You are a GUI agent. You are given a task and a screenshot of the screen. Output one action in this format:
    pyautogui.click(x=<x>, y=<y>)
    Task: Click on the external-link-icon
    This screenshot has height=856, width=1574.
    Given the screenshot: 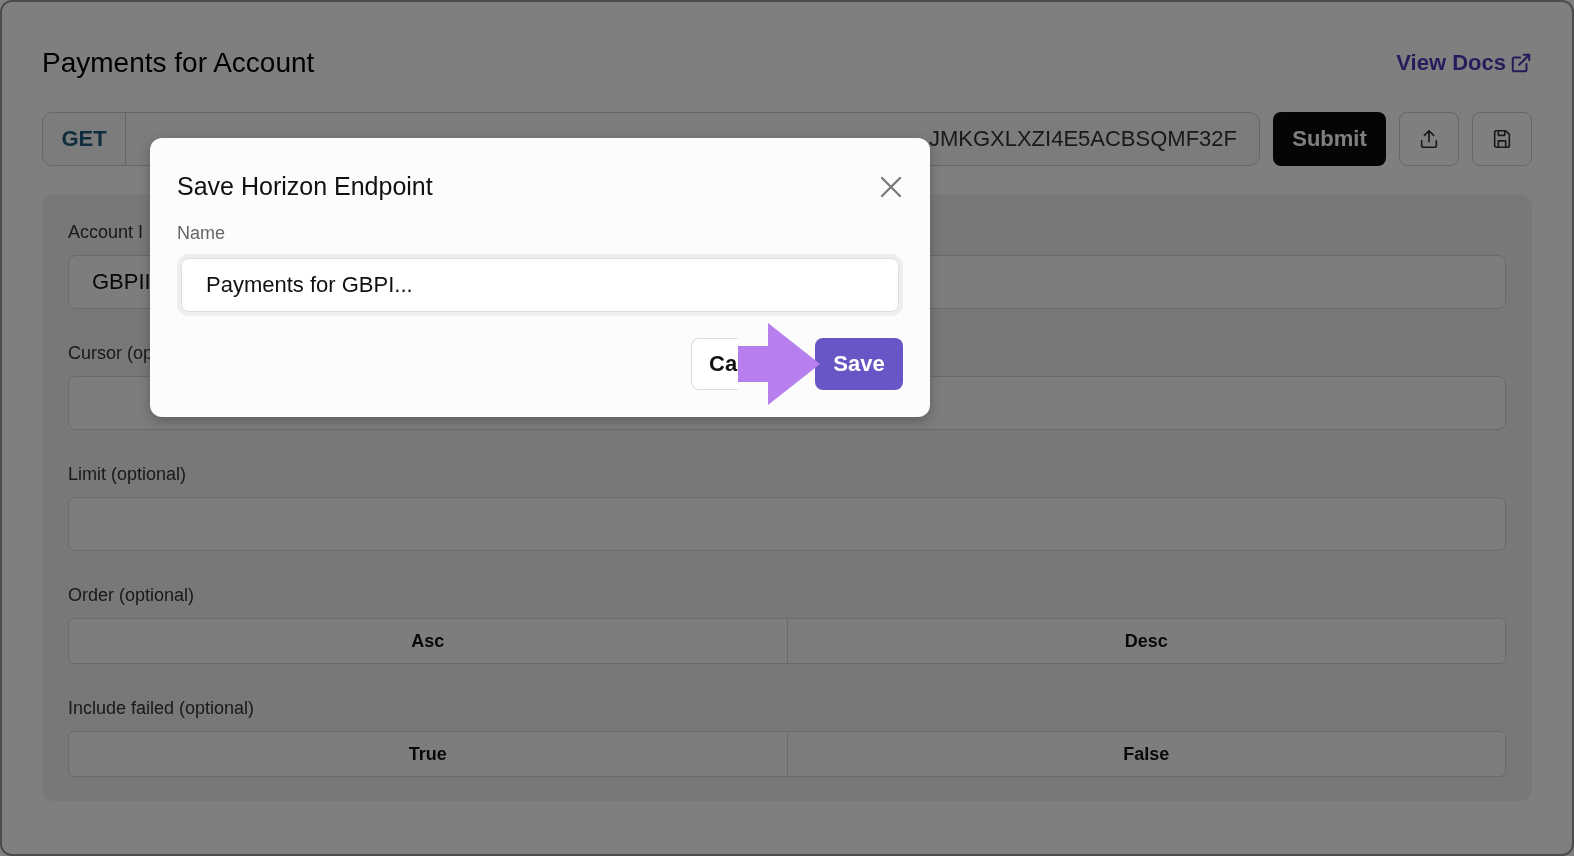 What is the action you would take?
    pyautogui.click(x=1521, y=63)
    